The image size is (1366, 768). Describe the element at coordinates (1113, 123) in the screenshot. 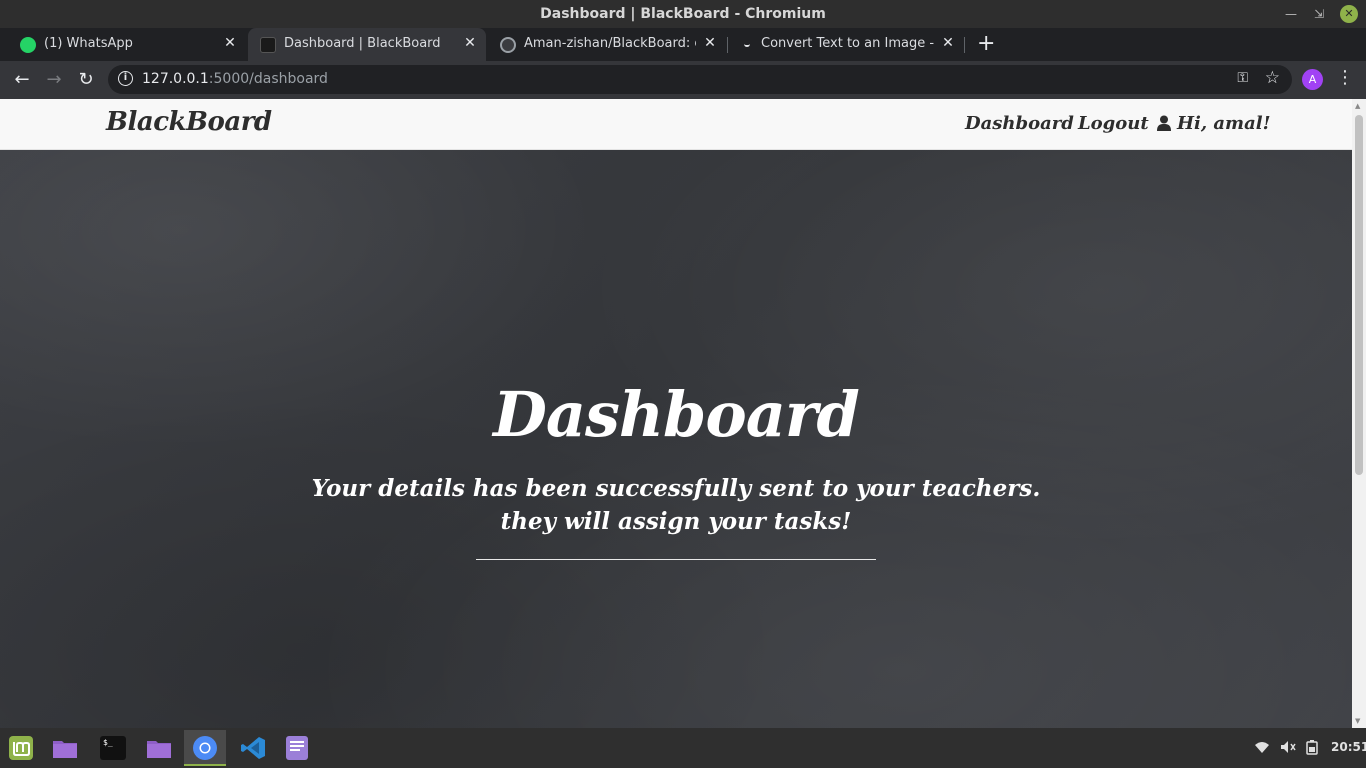

I see `nav-logout-link: Logout` at that location.